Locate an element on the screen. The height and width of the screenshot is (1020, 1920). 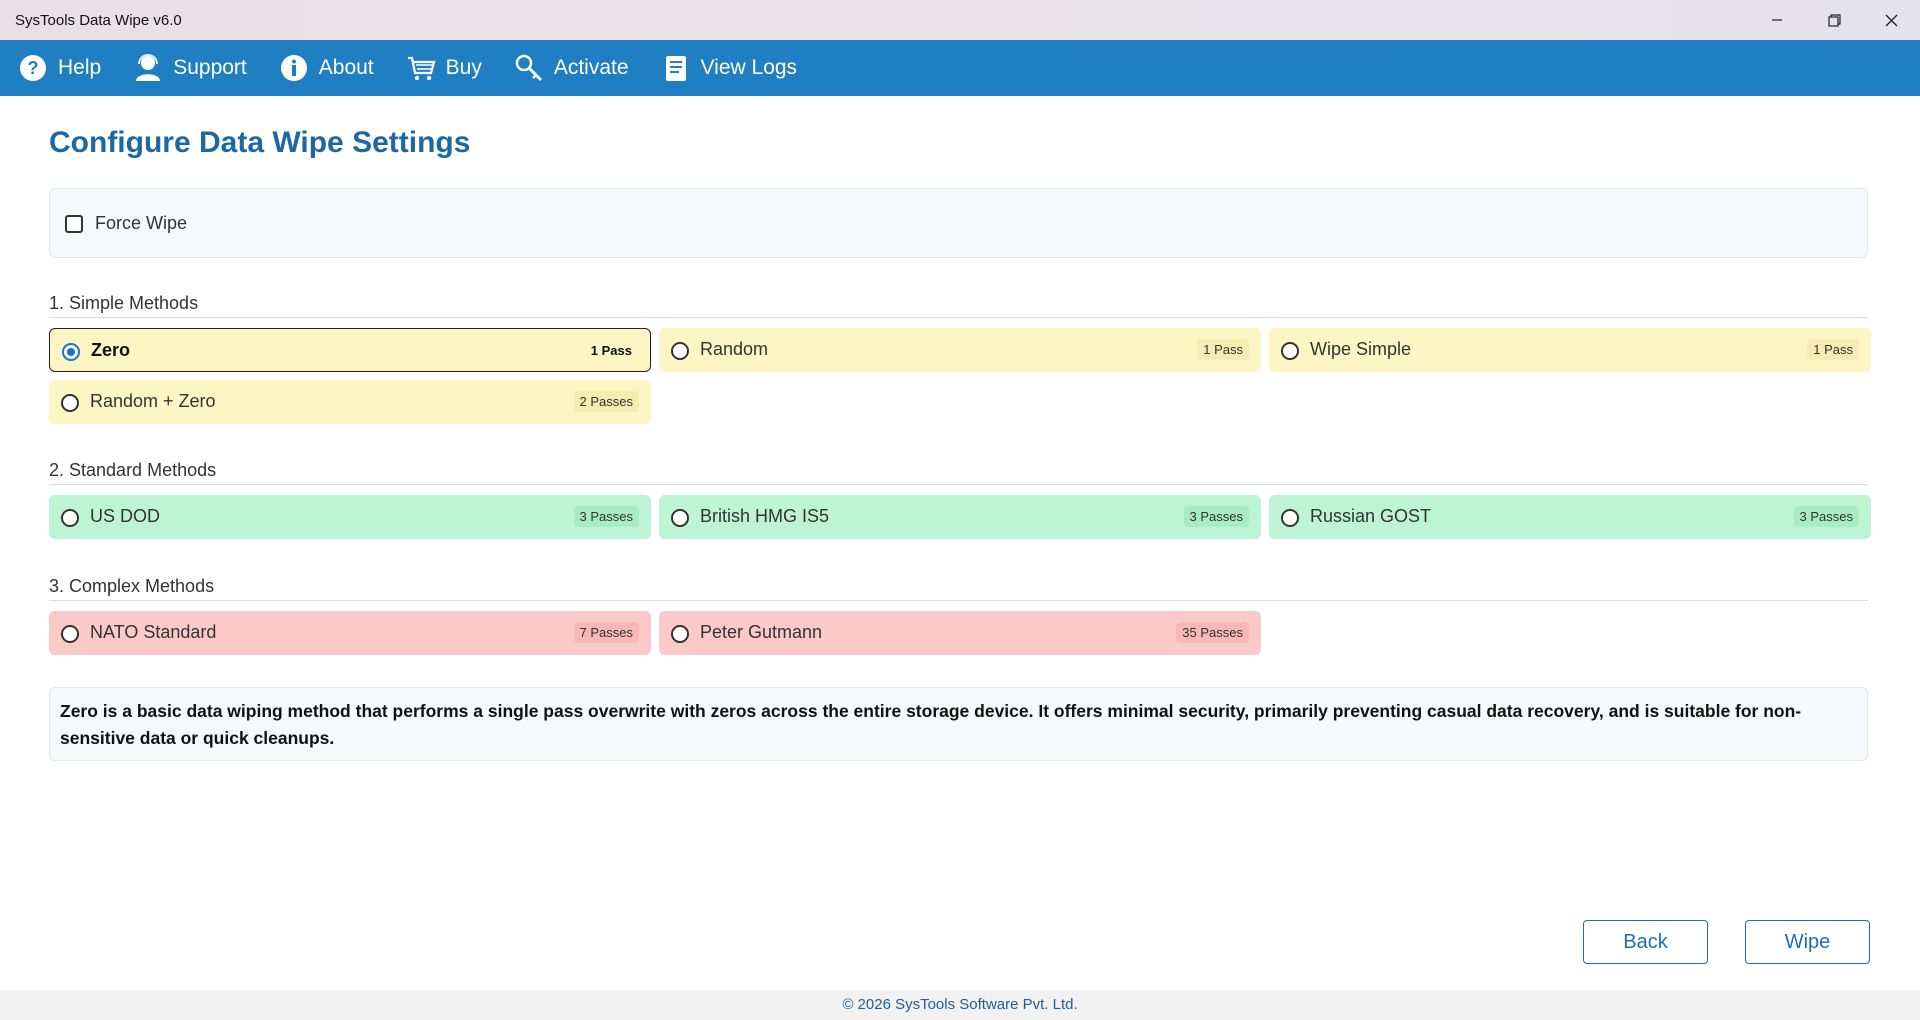
method-wipe-simple: Wipe Simple 1 Pass is located at coordinates (1570, 350).